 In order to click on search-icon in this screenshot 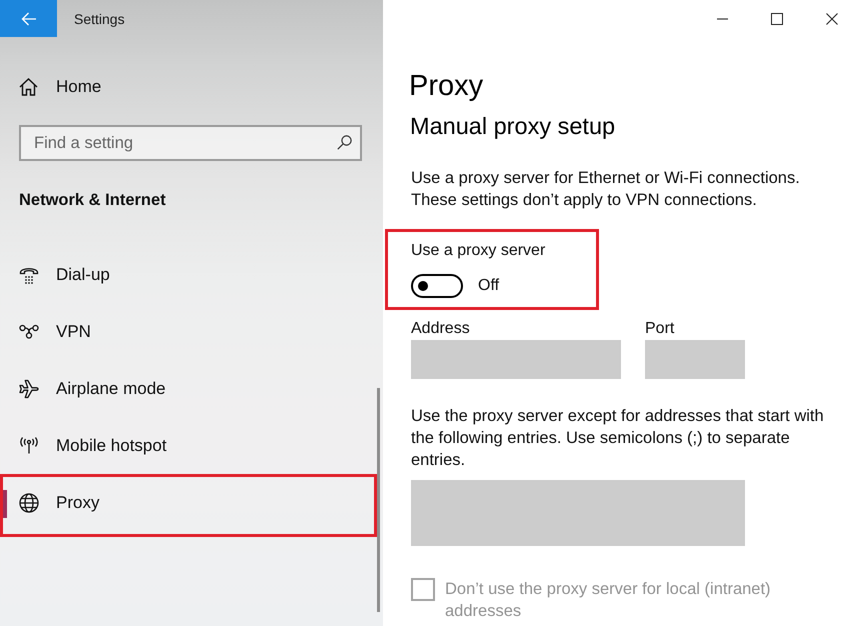, I will do `click(344, 142)`.